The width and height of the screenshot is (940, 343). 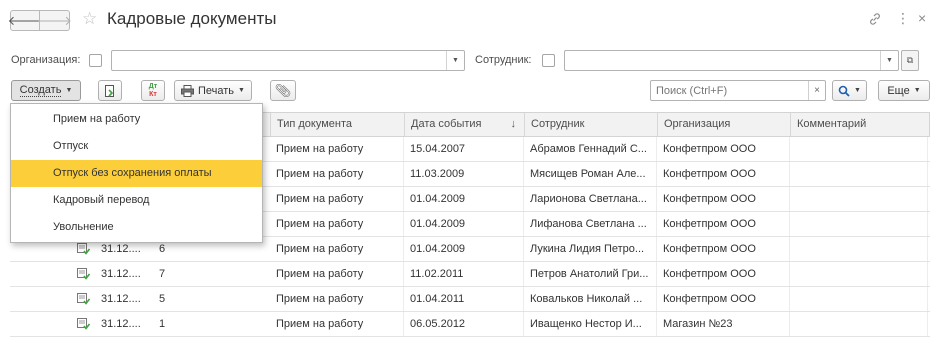 I want to click on copy-document-button, so click(x=110, y=90).